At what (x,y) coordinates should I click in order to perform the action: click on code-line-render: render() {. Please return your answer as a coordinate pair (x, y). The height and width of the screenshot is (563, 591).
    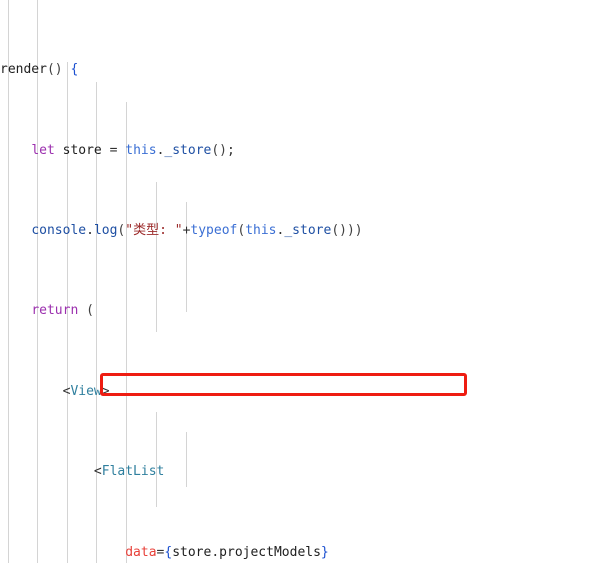
    Looking at the image, I should click on (295, 70).